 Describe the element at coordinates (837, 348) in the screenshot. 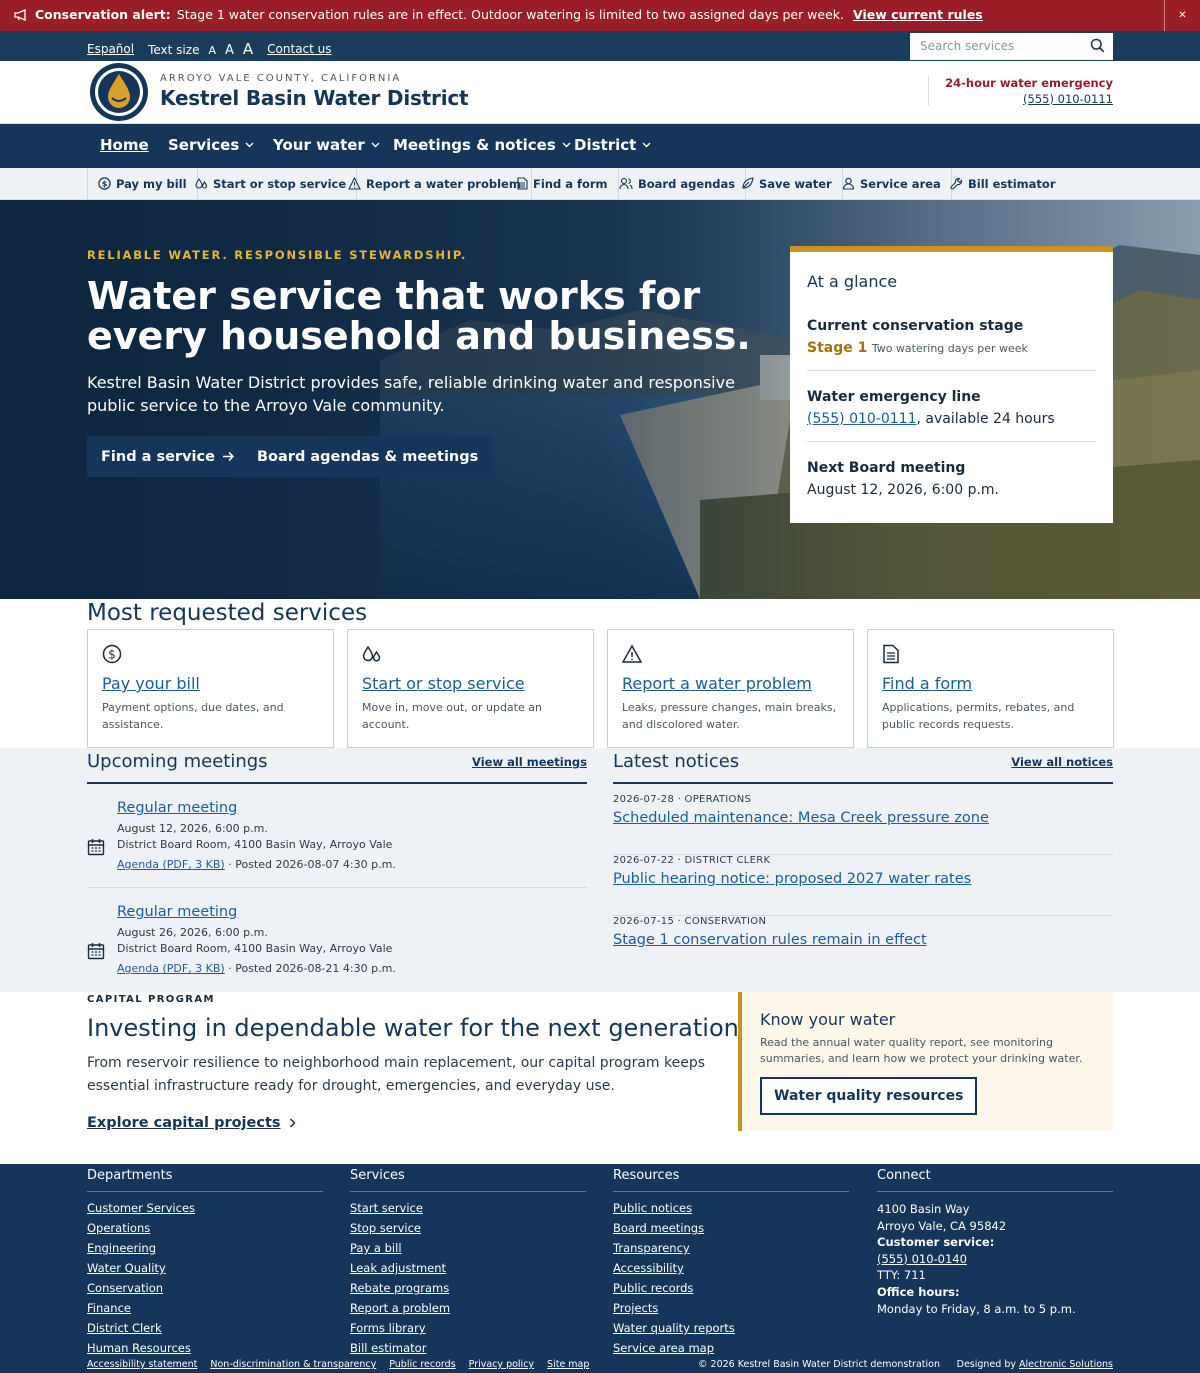

I see `stage-value: Stage 1` at that location.